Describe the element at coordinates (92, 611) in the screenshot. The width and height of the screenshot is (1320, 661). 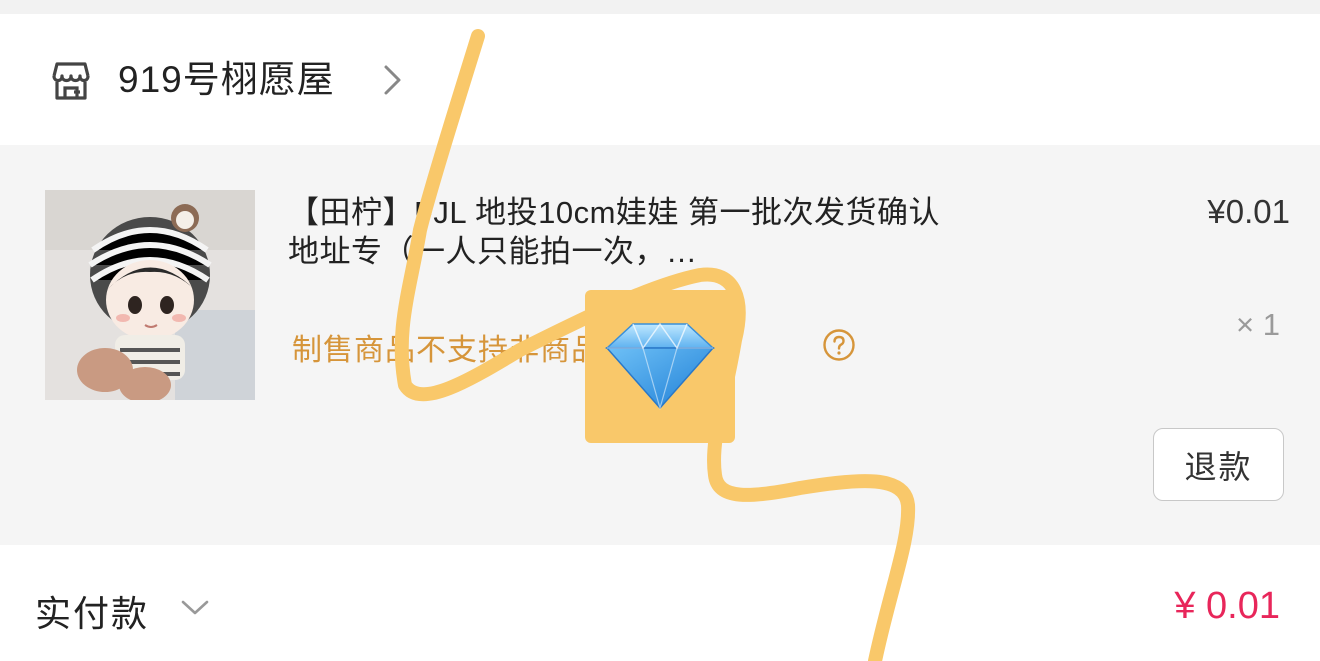
I see `payment-label: 实付款` at that location.